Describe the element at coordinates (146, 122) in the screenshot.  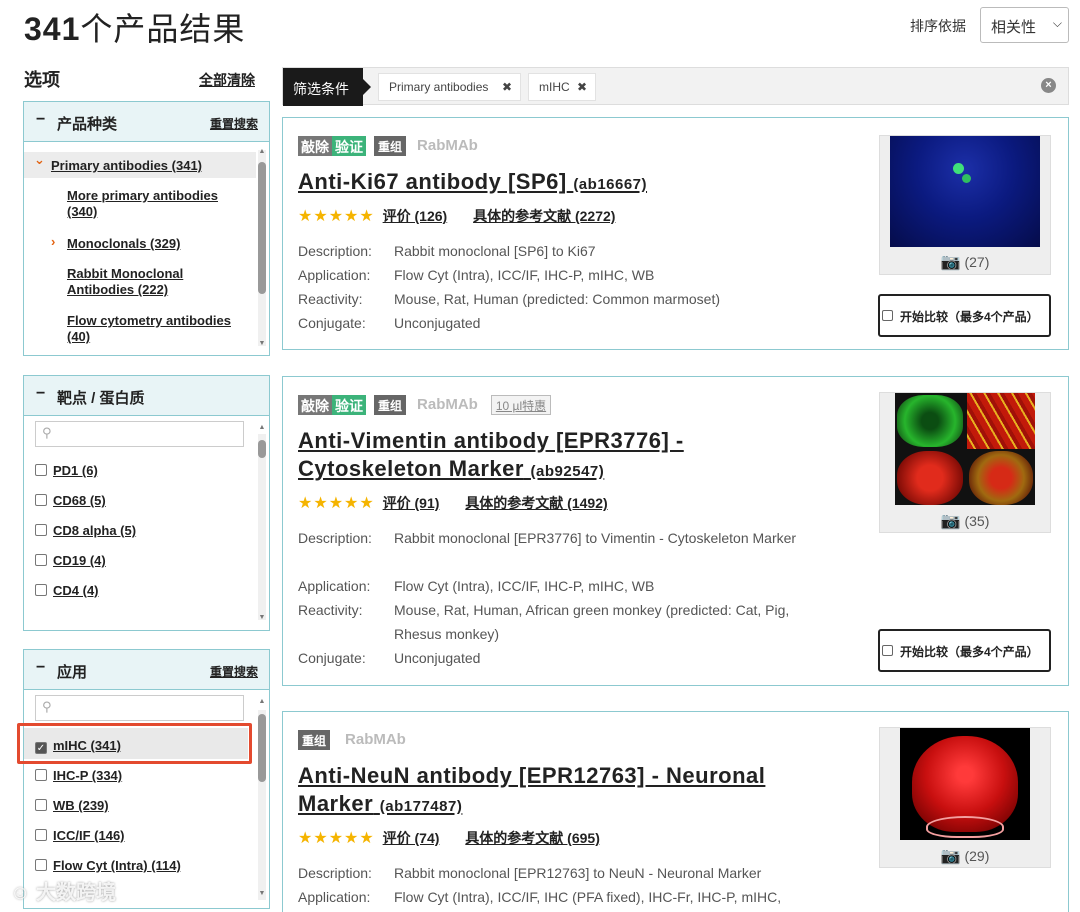
I see `facet-header: − 产品种类 重置搜索` at that location.